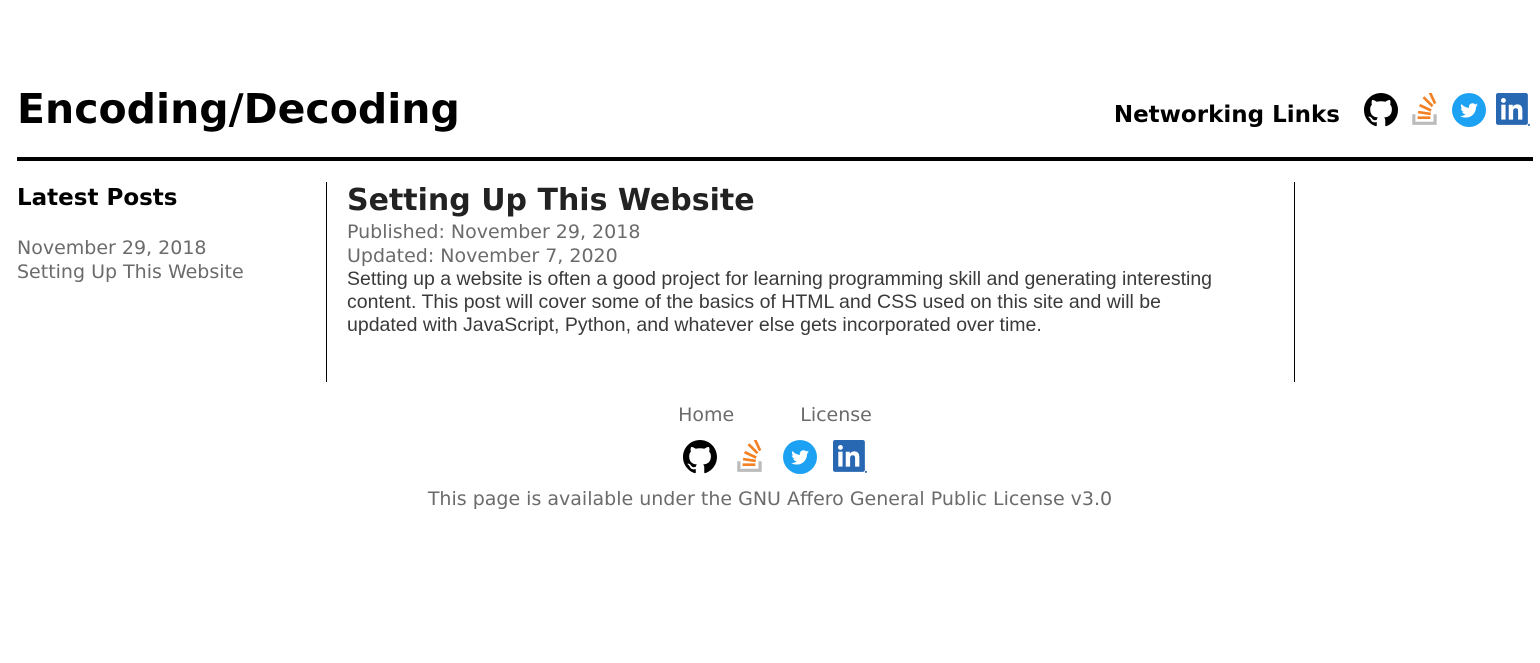  What do you see at coordinates (706, 415) in the screenshot?
I see `footer-home-link: Home` at bounding box center [706, 415].